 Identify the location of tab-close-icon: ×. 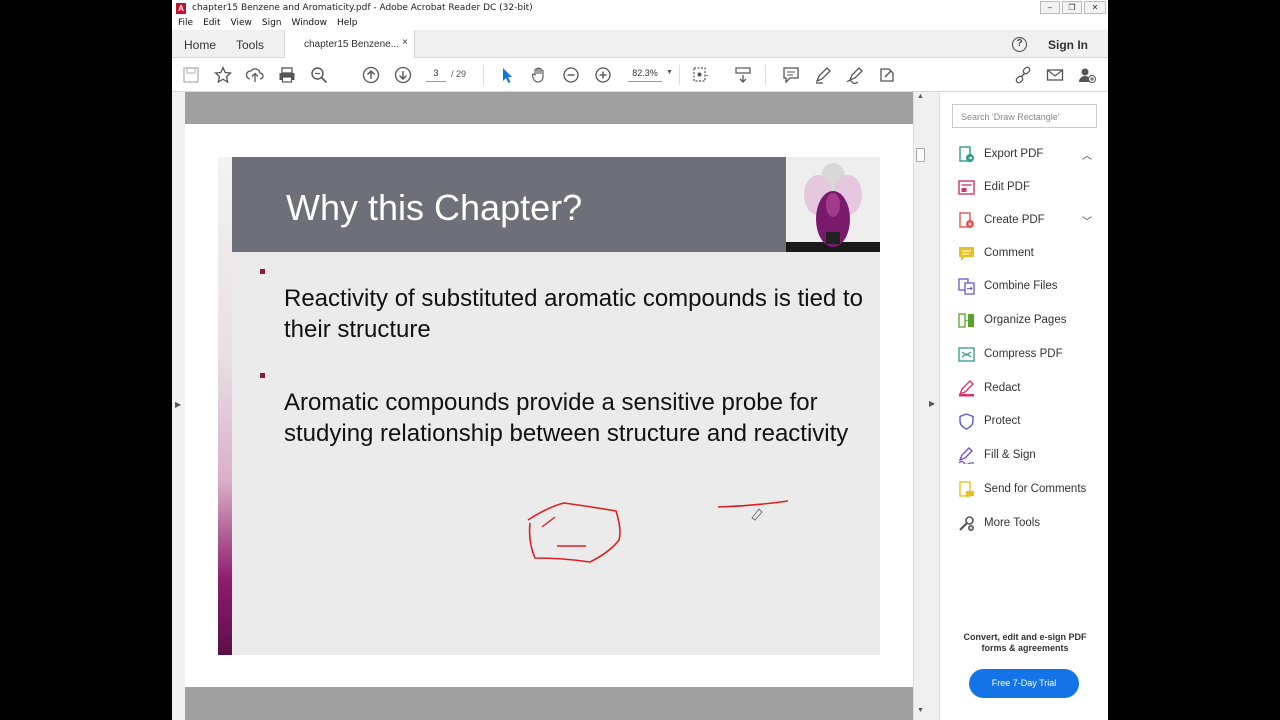
(405, 42).